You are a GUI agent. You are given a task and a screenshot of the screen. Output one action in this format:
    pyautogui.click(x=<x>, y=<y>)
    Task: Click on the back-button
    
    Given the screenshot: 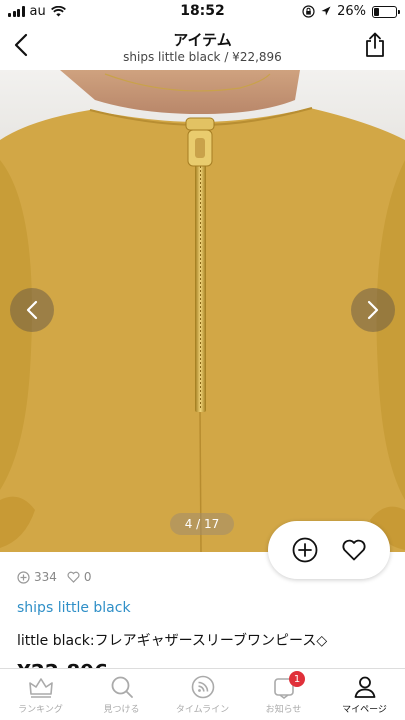 What is the action you would take?
    pyautogui.click(x=21, y=45)
    